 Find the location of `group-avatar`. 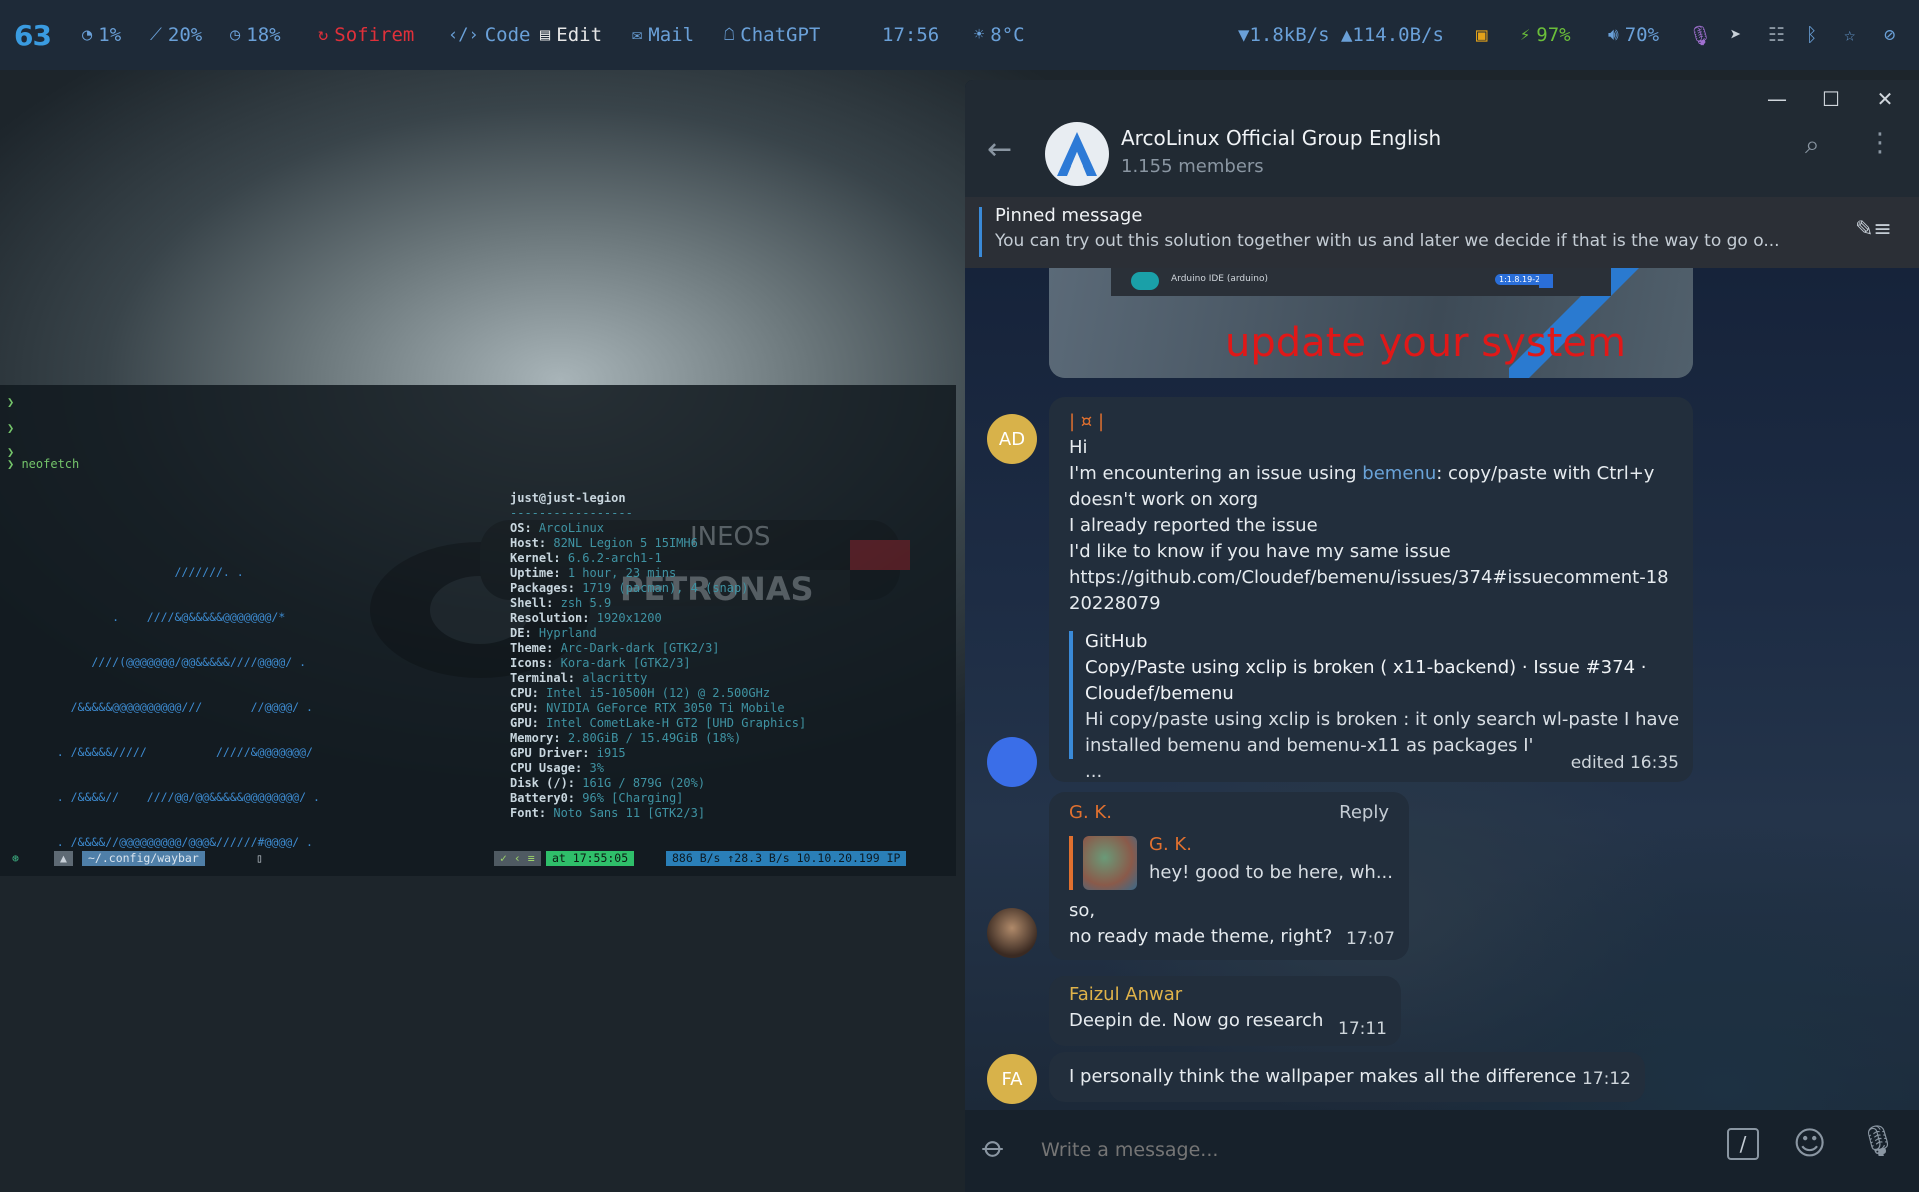

group-avatar is located at coordinates (1077, 154).